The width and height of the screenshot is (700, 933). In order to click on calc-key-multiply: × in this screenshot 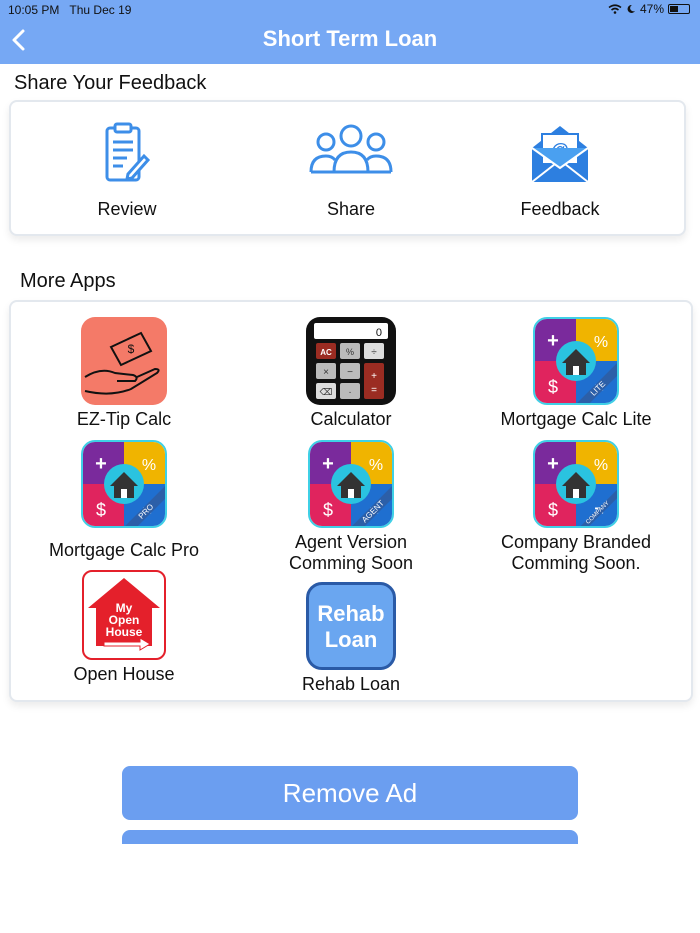, I will do `click(326, 372)`.